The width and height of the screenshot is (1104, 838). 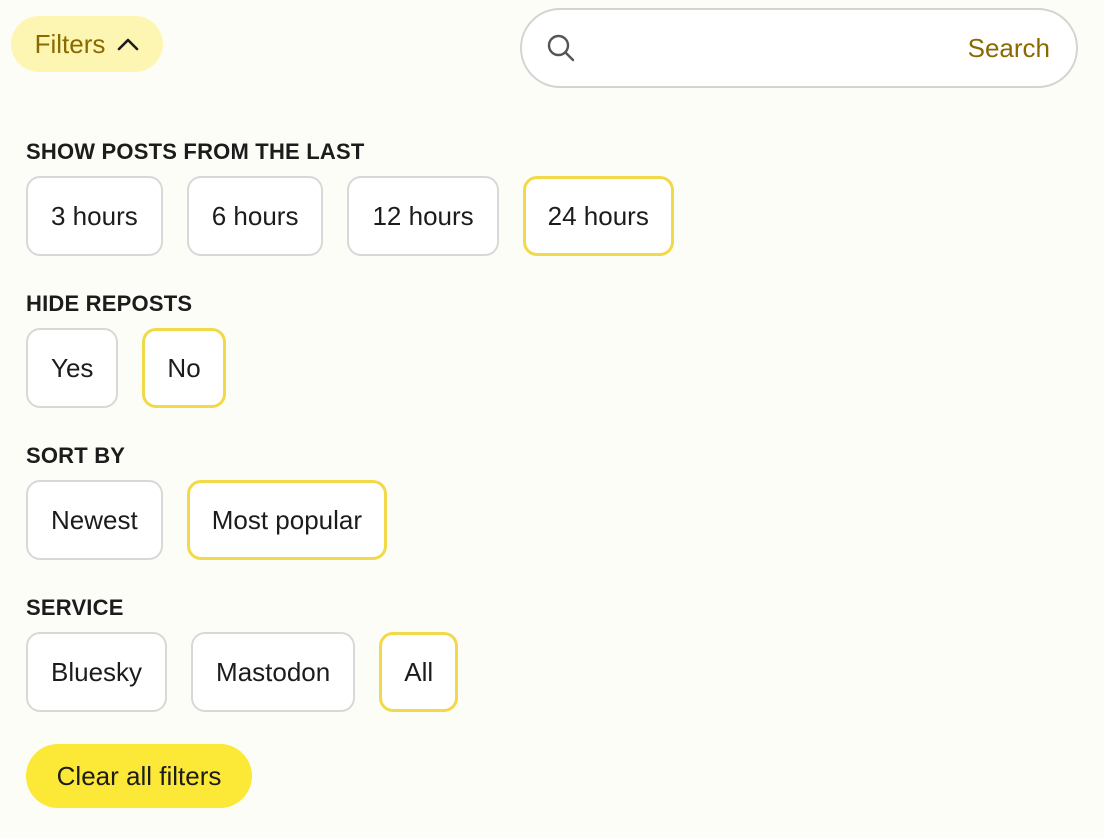 What do you see at coordinates (128, 44) in the screenshot?
I see `chevron-up-icon` at bounding box center [128, 44].